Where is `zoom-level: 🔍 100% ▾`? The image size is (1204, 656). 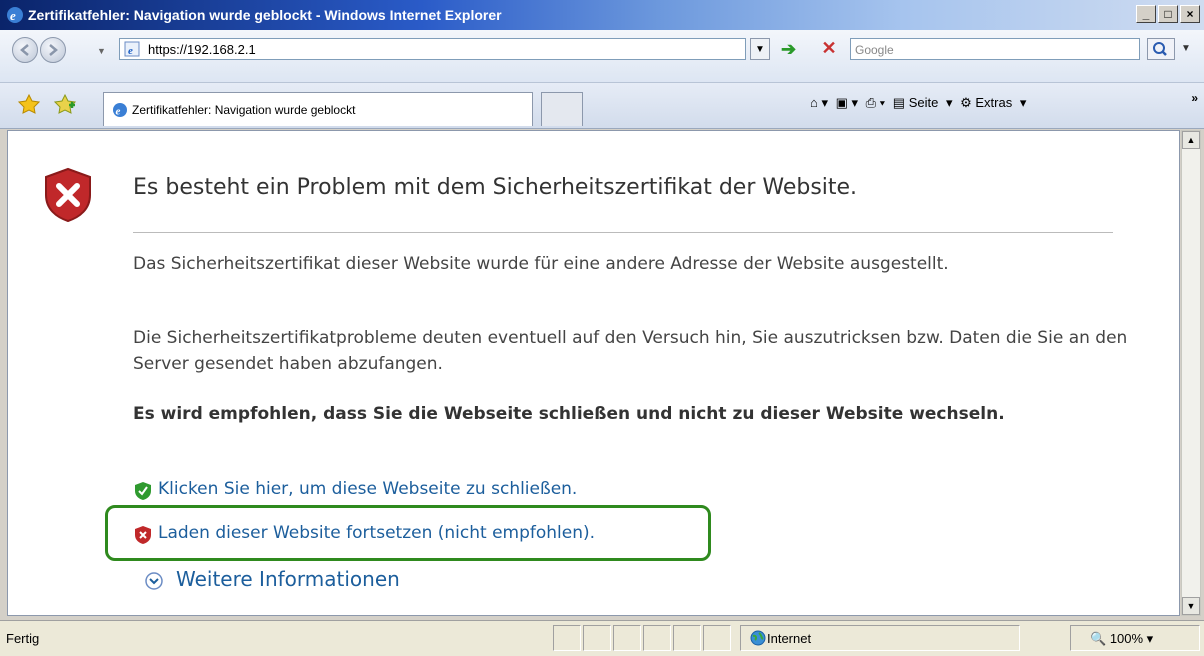 zoom-level: 🔍 100% ▾ is located at coordinates (1121, 639).